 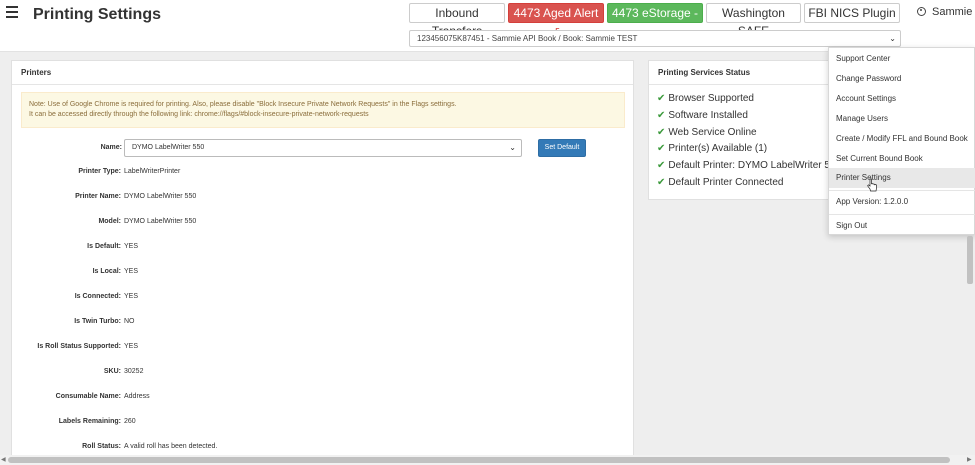 I want to click on menu-item-manage-users: Manage Users, so click(x=902, y=119).